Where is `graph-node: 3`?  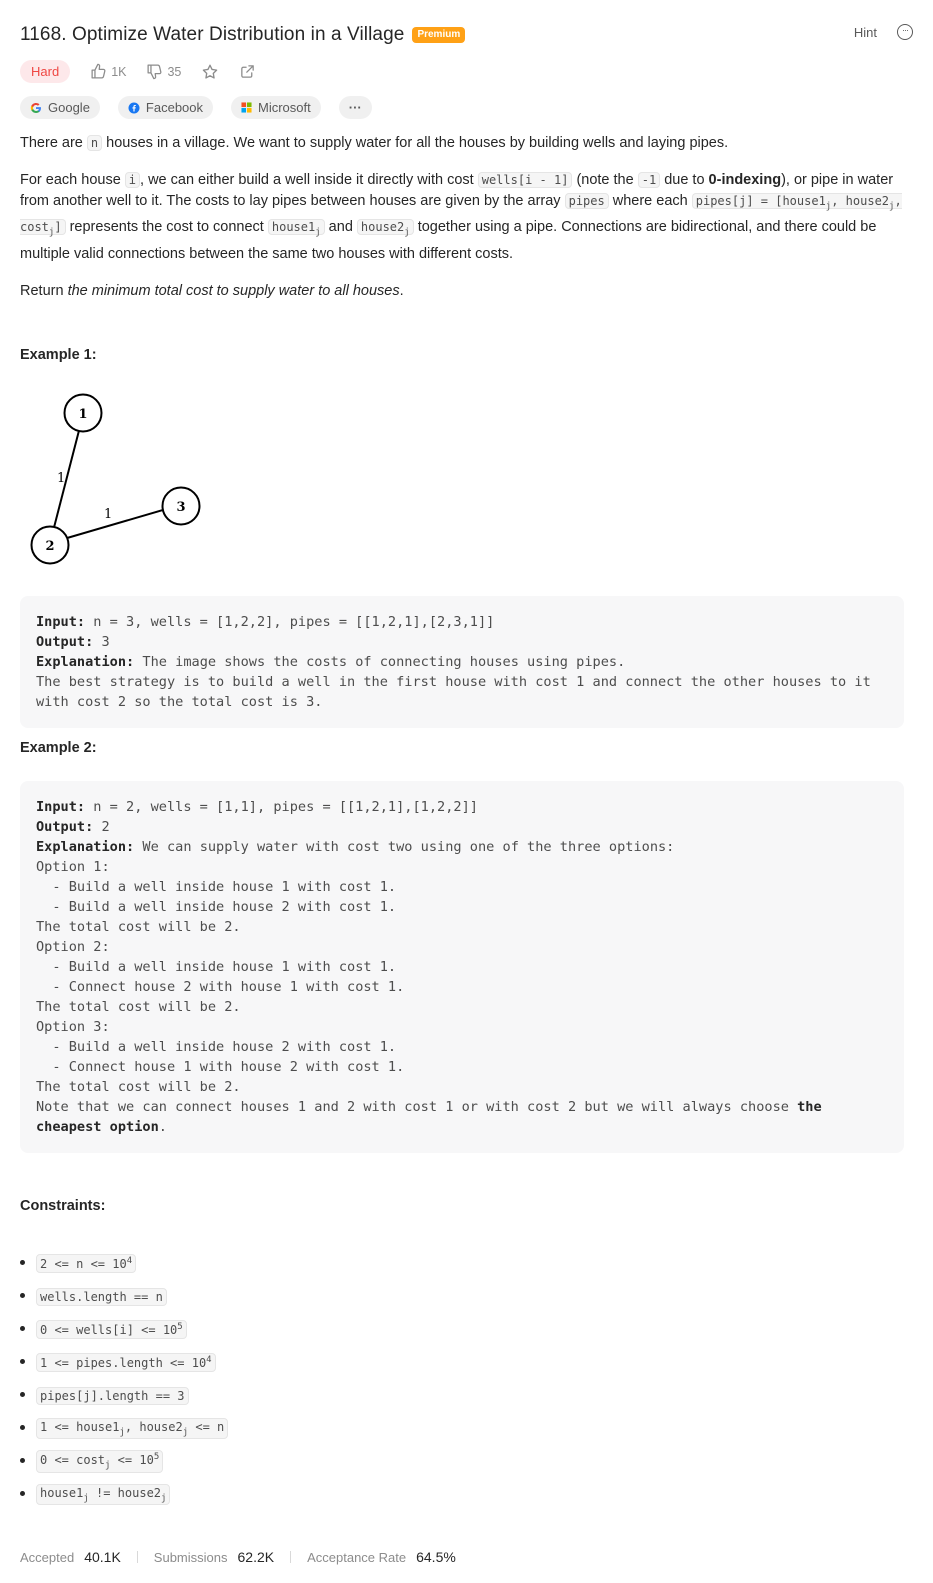
graph-node: 3 is located at coordinates (181, 506).